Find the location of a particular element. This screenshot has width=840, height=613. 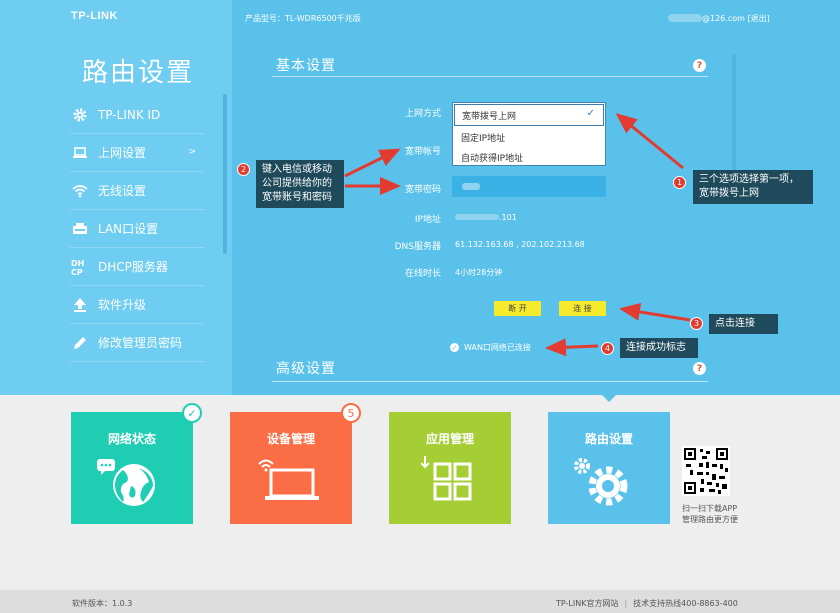

support-hotline: 技术支持热线400-8863-400 is located at coordinates (685, 603).